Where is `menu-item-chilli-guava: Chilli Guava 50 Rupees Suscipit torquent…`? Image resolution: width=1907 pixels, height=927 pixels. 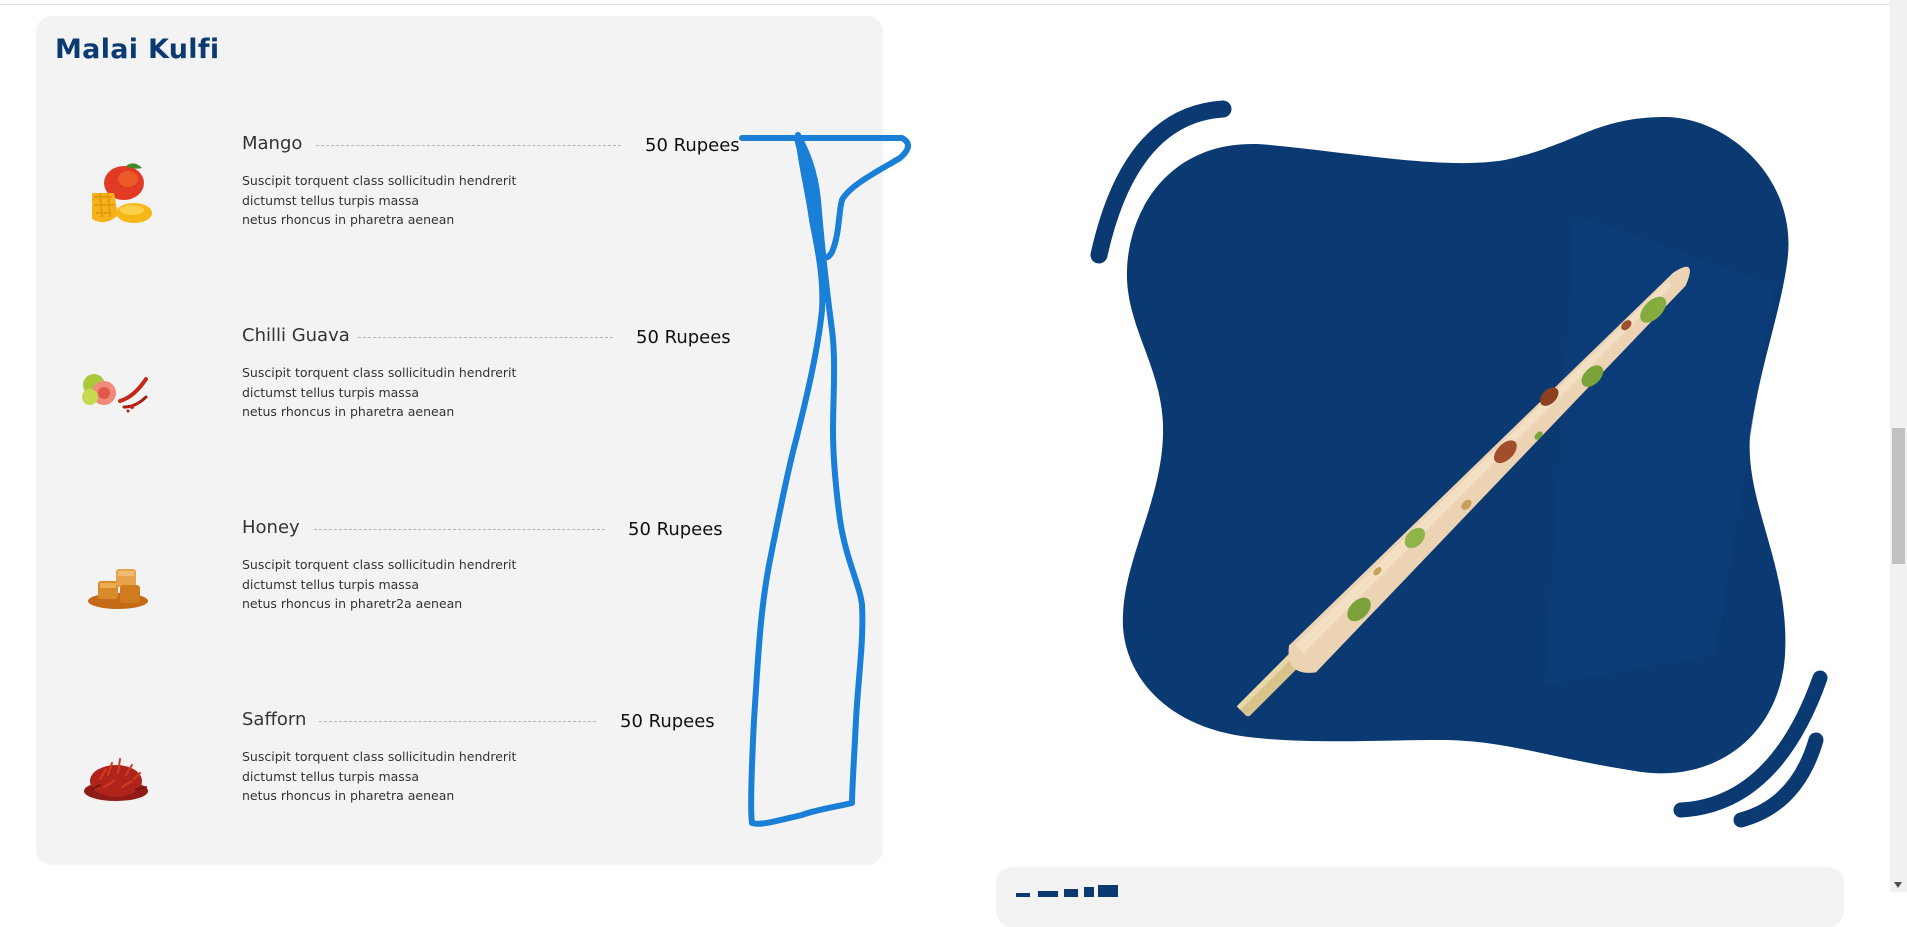 menu-item-chilli-guava: Chilli Guava 50 Rupees Suscipit torquent… is located at coordinates (459, 400).